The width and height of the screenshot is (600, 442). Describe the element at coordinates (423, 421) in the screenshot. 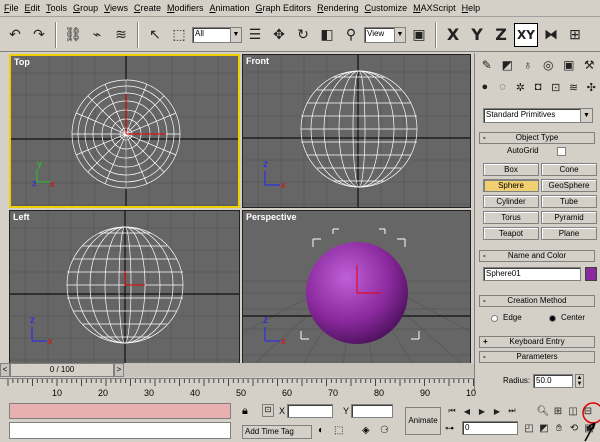

I see `animate-button: Animate` at that location.